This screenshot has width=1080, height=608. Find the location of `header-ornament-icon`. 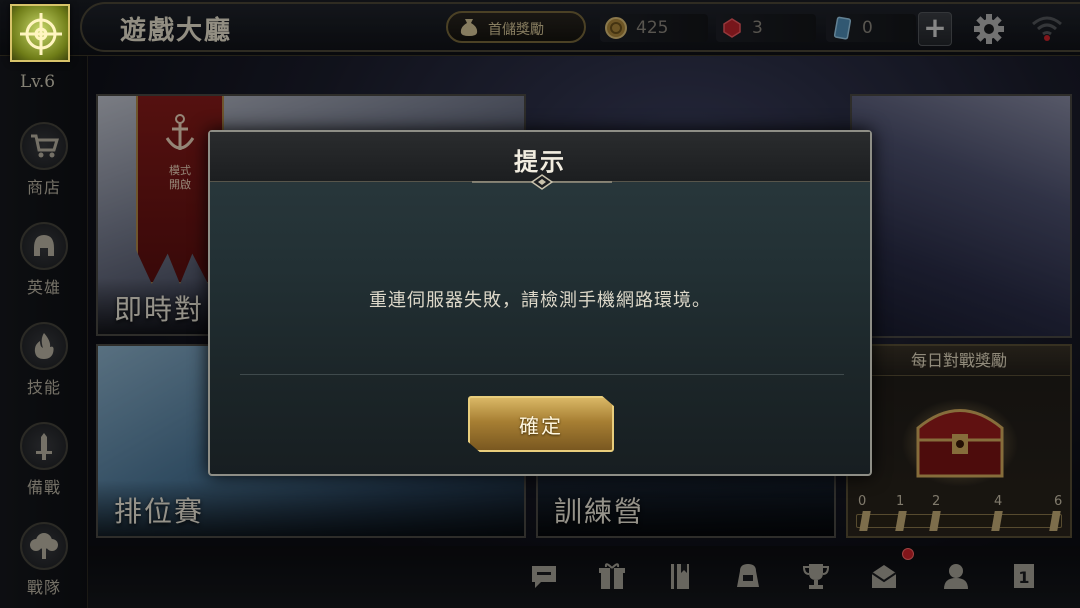

header-ornament-icon is located at coordinates (542, 182).